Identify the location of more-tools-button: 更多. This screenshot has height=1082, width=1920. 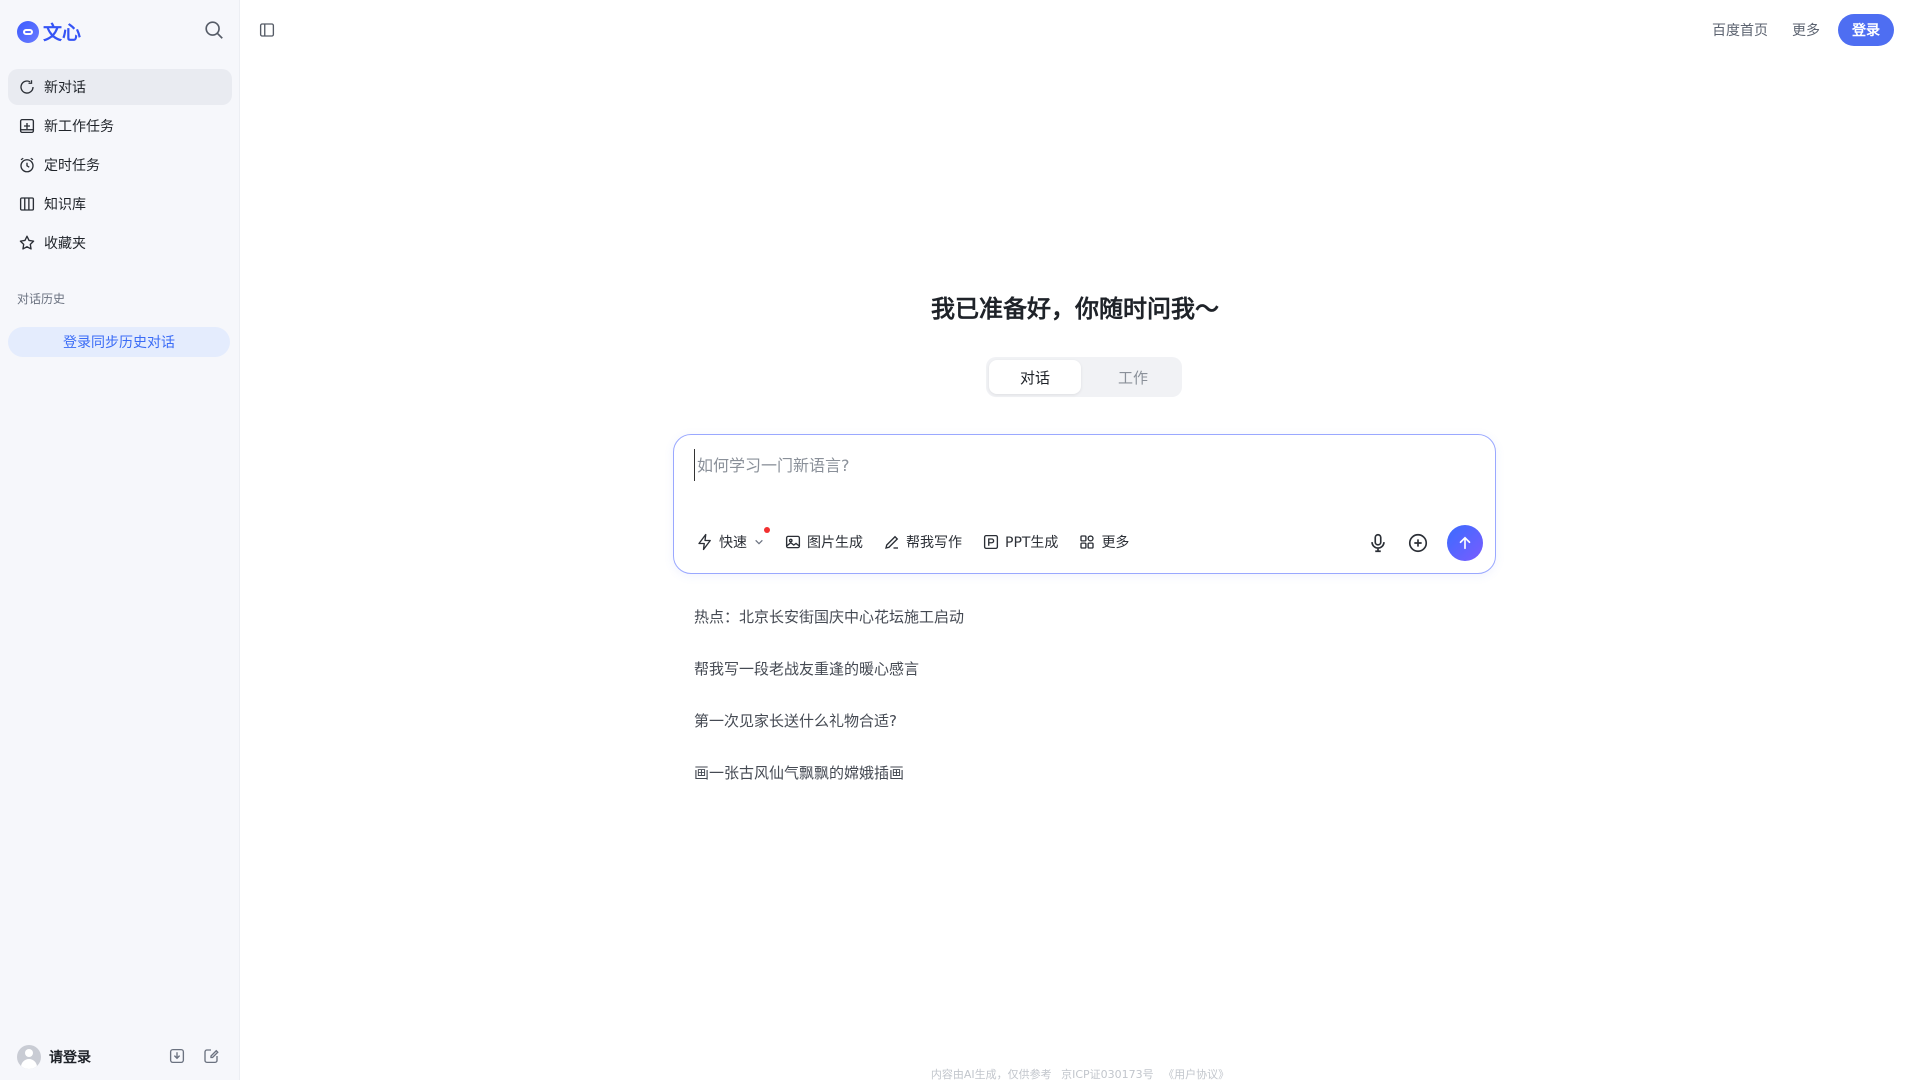
(1103, 542).